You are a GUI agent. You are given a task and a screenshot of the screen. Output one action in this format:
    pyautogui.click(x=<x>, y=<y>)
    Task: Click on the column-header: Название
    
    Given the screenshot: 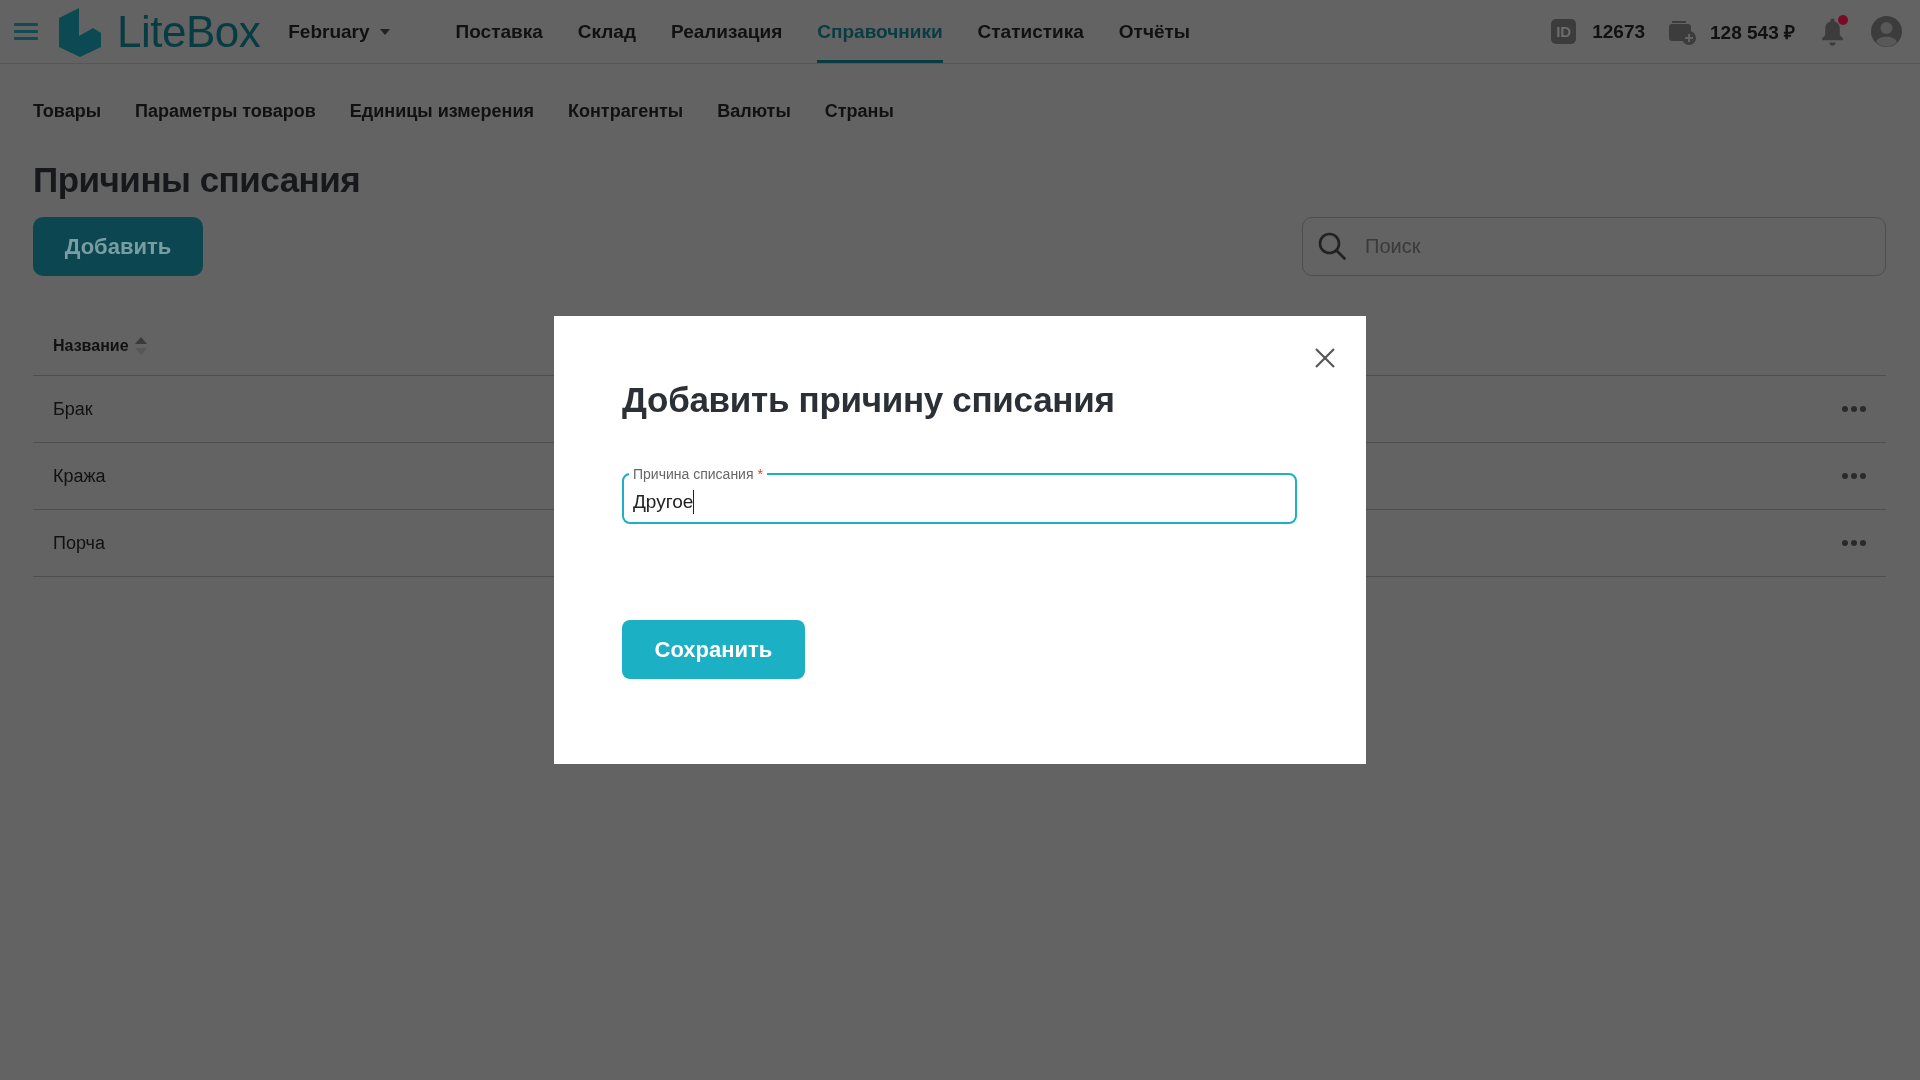 What is the action you would take?
    pyautogui.click(x=91, y=346)
    